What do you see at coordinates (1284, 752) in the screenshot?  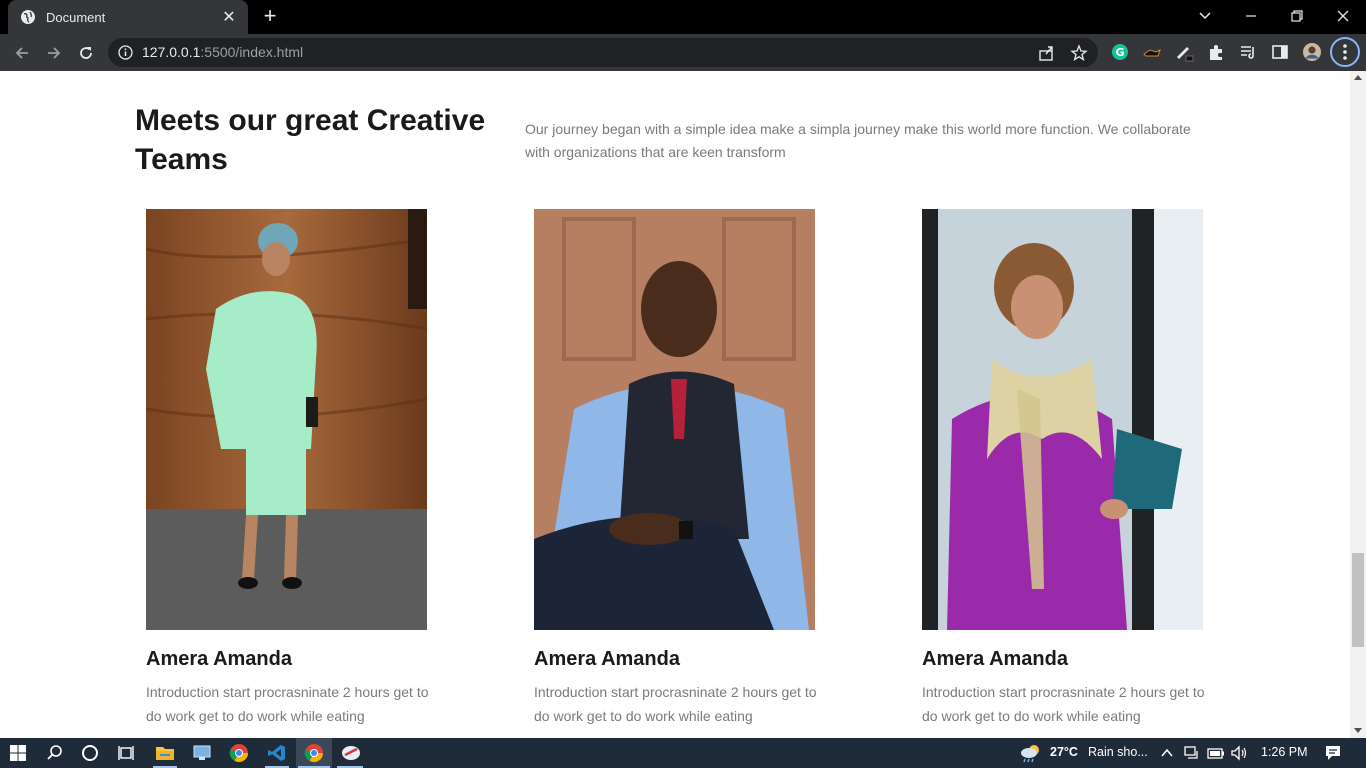 I see `clock-time: 1:26 PM` at bounding box center [1284, 752].